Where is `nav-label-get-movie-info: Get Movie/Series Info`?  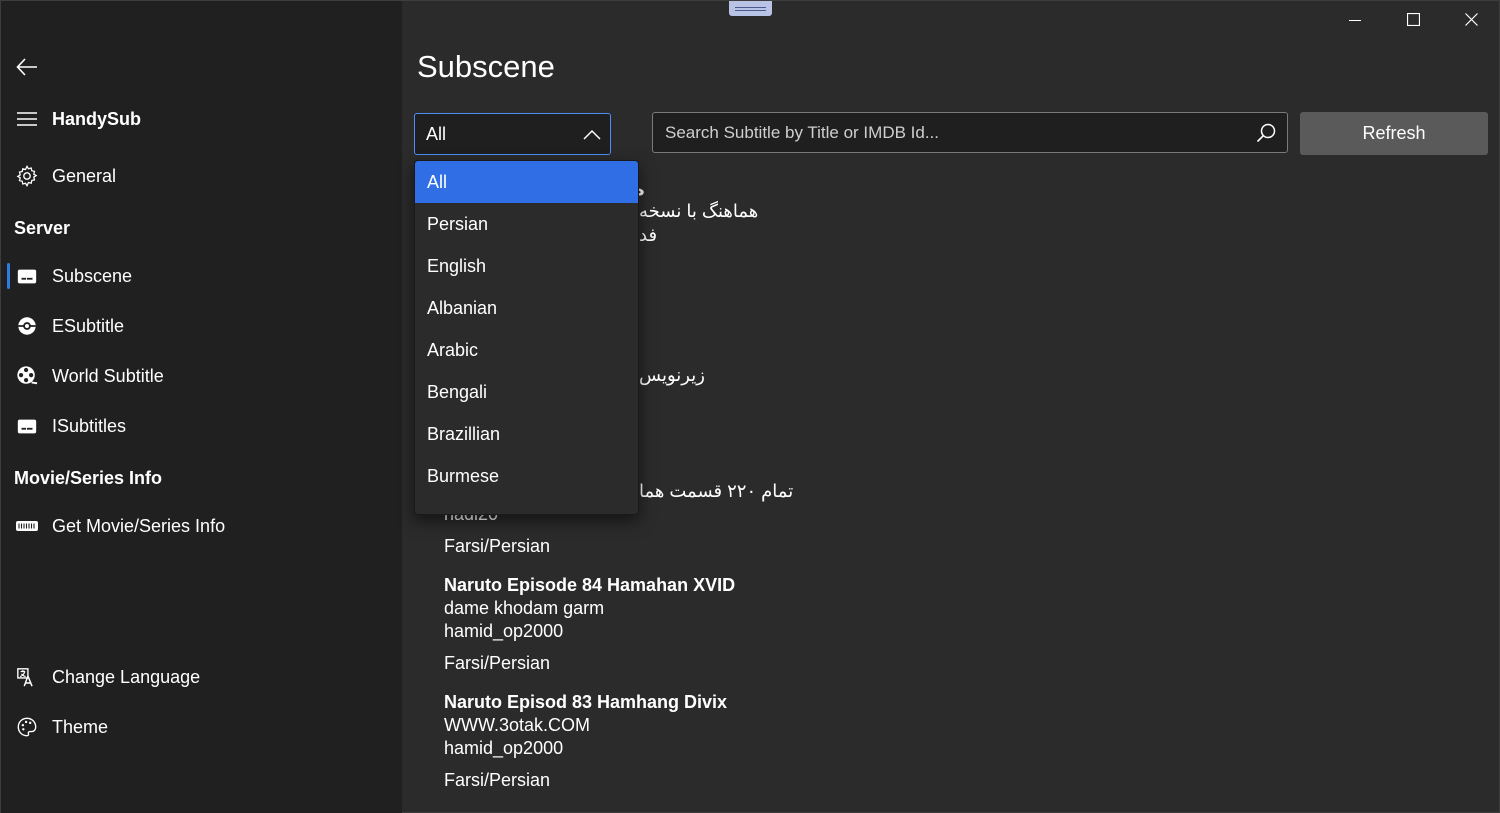
nav-label-get-movie-info: Get Movie/Series Info is located at coordinates (139, 525).